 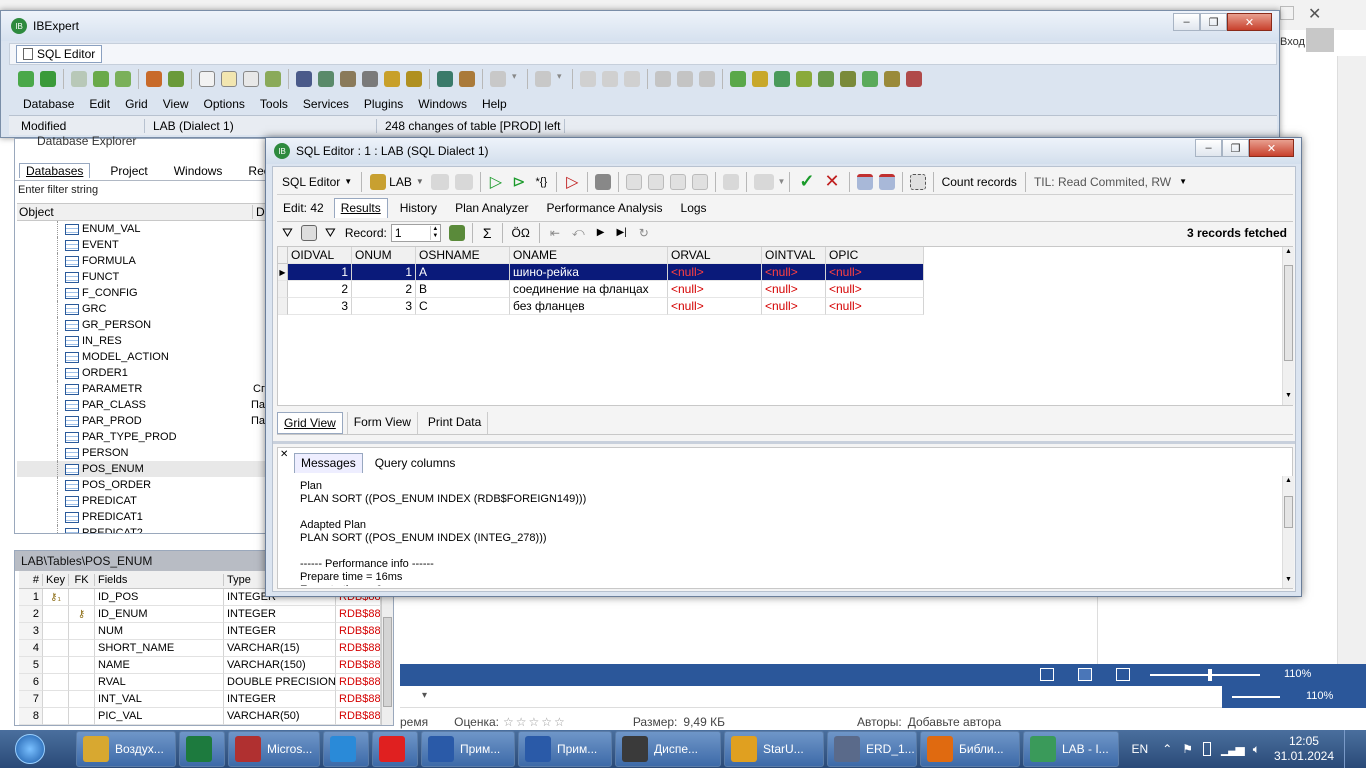 What do you see at coordinates (1304, 749) in the screenshot?
I see `clock: 12:05 31.01.2024` at bounding box center [1304, 749].